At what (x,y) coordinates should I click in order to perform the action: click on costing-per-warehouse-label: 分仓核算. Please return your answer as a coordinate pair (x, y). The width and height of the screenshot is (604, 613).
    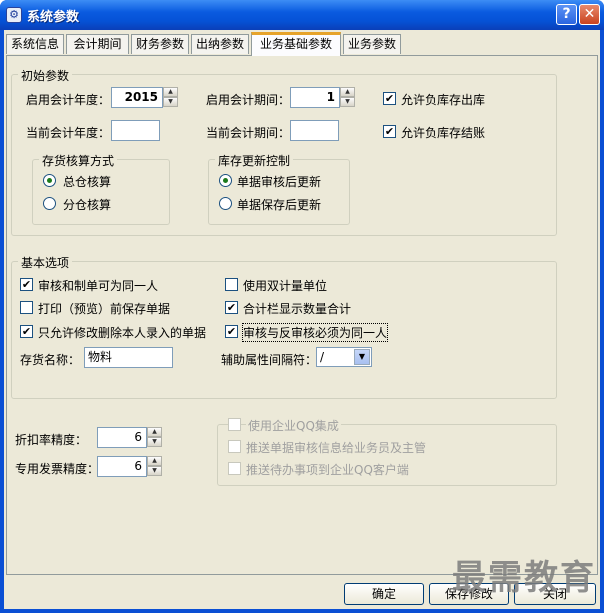
    Looking at the image, I should click on (87, 205).